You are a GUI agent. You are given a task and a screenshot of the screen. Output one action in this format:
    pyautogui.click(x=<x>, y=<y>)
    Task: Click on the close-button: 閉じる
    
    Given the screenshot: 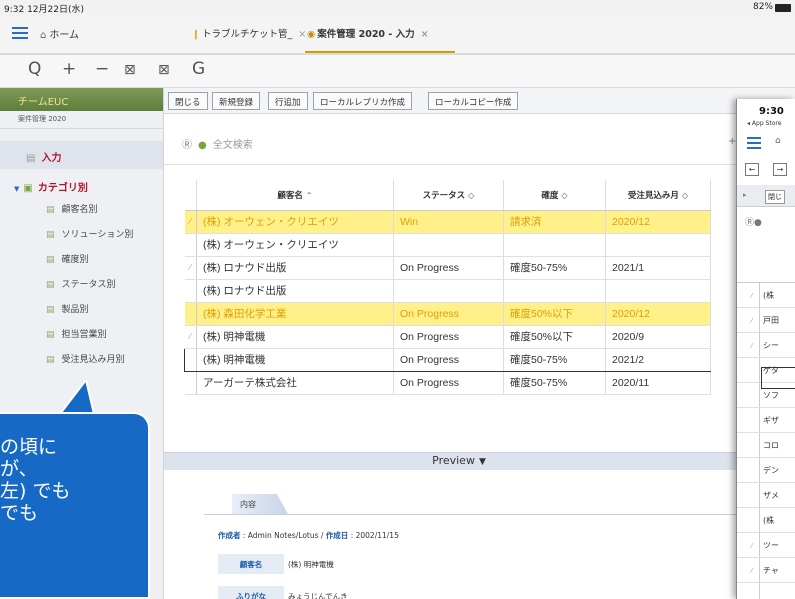 What is the action you would take?
    pyautogui.click(x=188, y=101)
    